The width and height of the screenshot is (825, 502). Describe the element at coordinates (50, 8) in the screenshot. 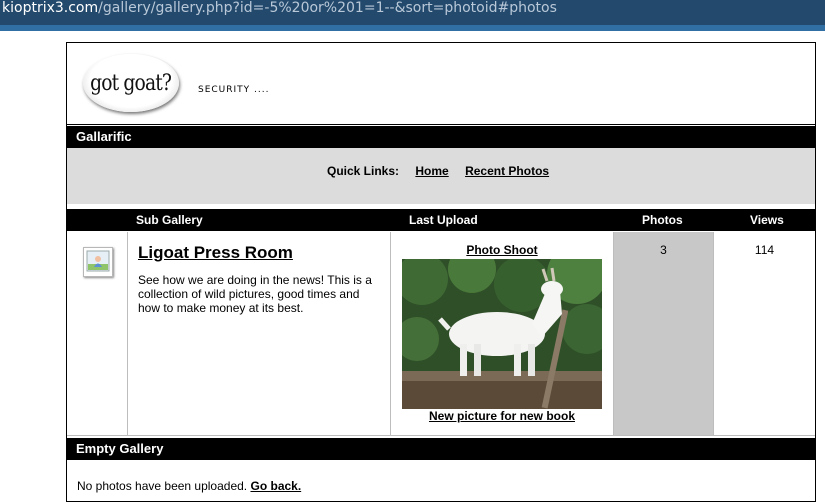

I see `url-host: kioptrix3.com` at that location.